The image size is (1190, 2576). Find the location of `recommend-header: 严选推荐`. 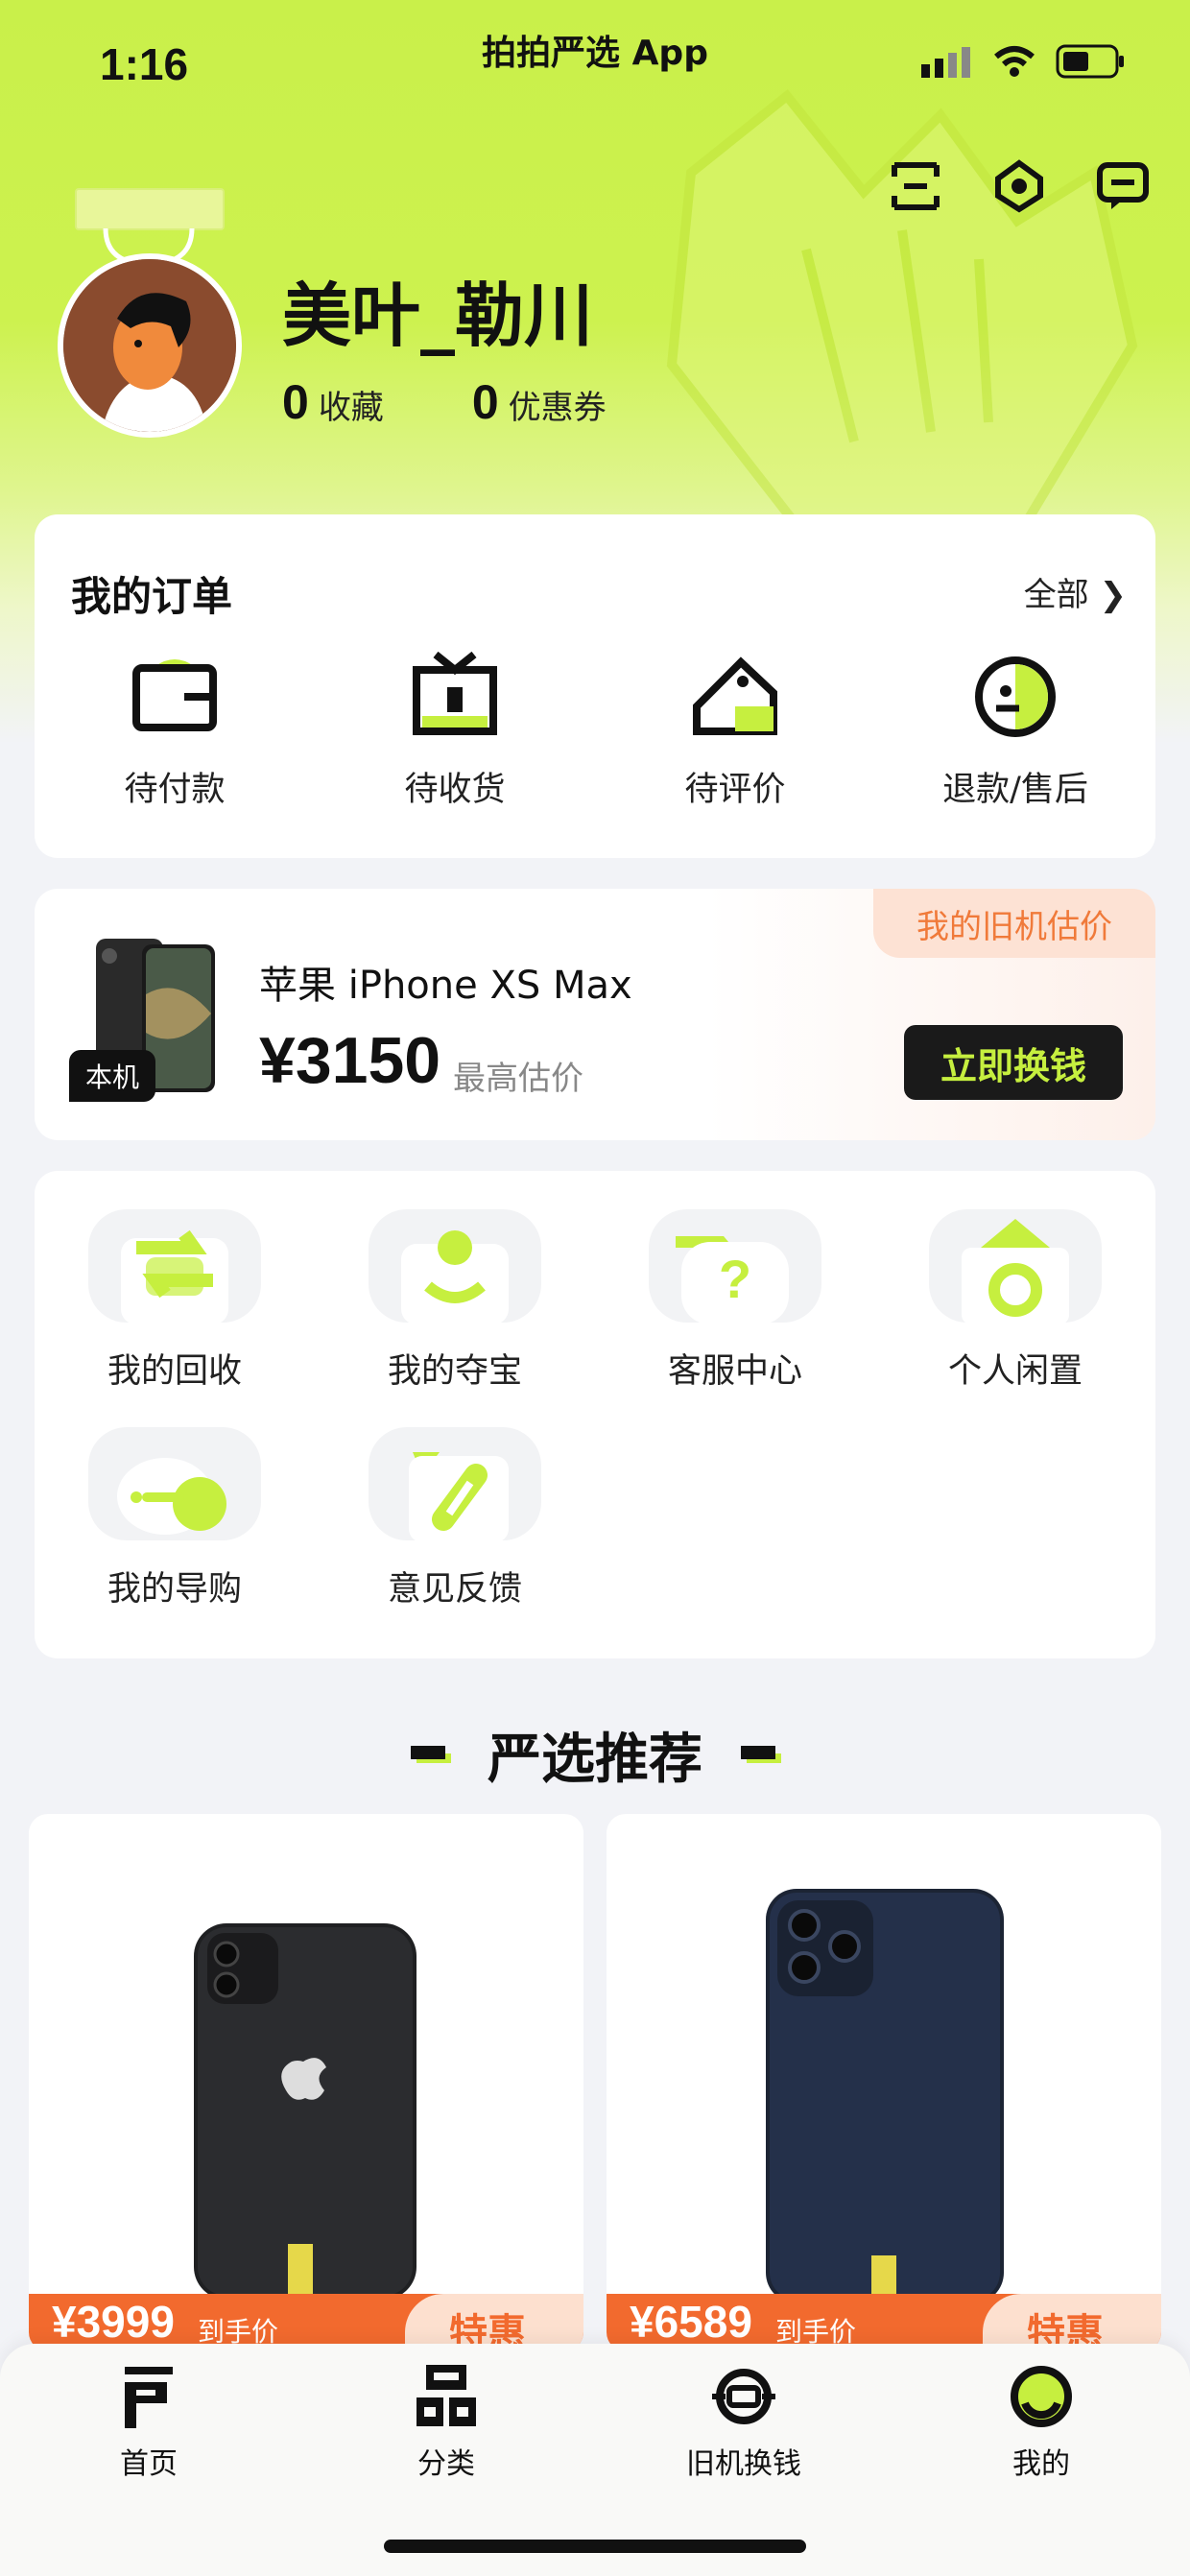

recommend-header: 严选推荐 is located at coordinates (595, 1755).